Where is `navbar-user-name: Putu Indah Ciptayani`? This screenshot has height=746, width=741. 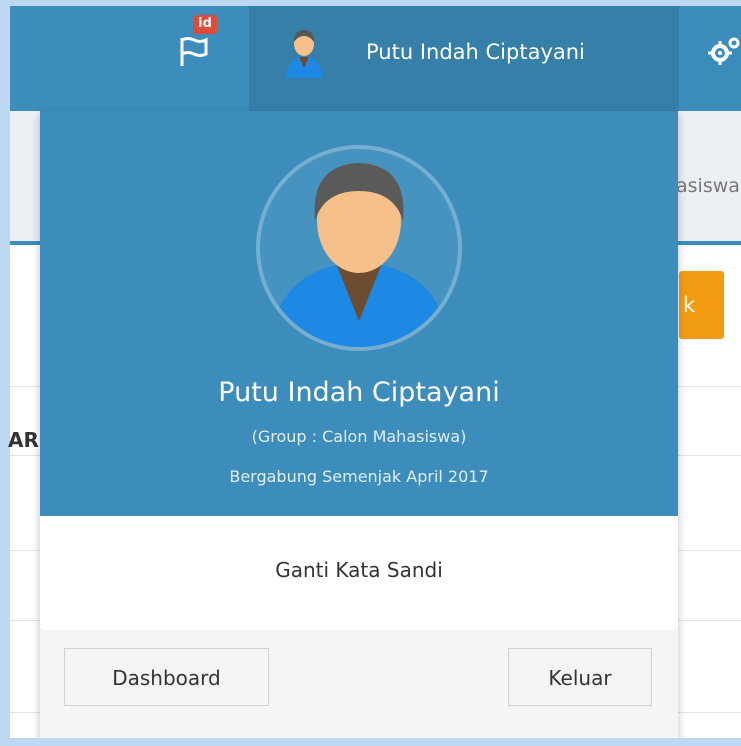
navbar-user-name: Putu Indah Ciptayani is located at coordinates (475, 52).